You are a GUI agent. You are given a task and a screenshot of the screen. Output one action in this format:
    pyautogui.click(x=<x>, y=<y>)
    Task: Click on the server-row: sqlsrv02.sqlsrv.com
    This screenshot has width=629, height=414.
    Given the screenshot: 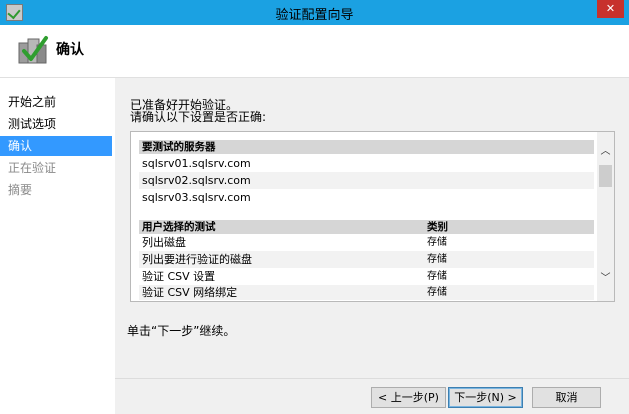 What is the action you would take?
    pyautogui.click(x=366, y=180)
    